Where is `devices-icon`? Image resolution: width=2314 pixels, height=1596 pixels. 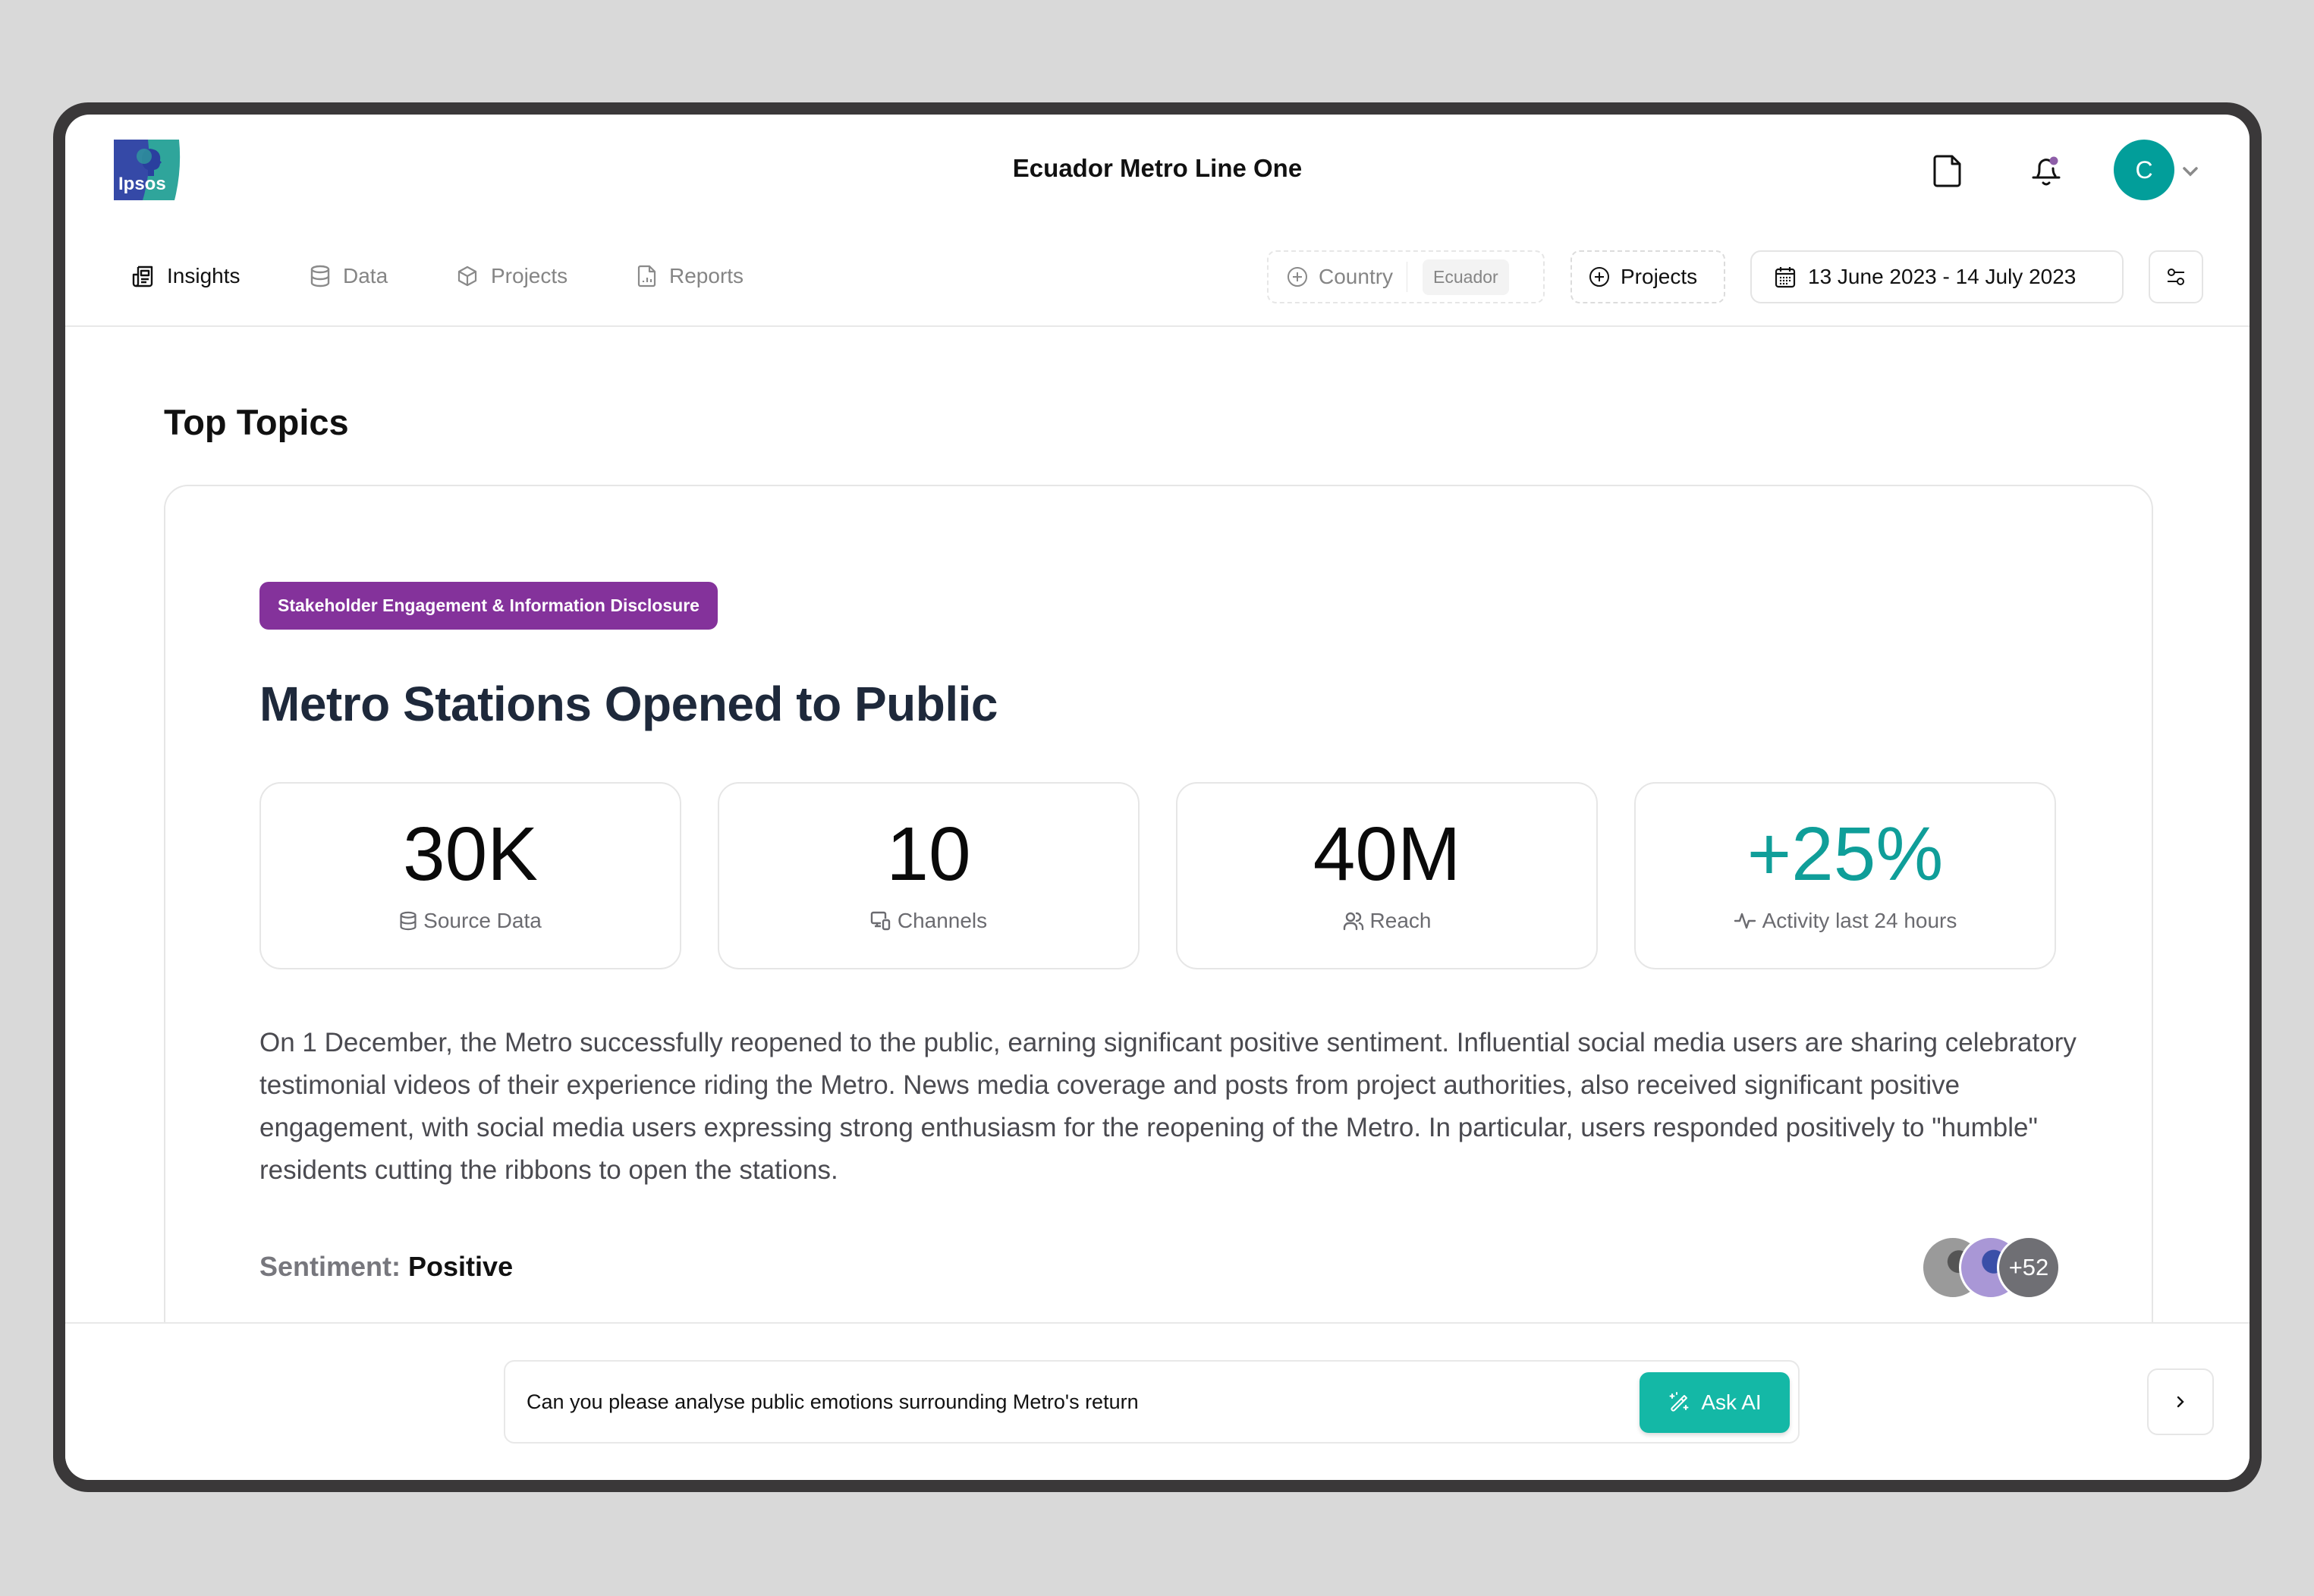
devices-icon is located at coordinates (880, 921).